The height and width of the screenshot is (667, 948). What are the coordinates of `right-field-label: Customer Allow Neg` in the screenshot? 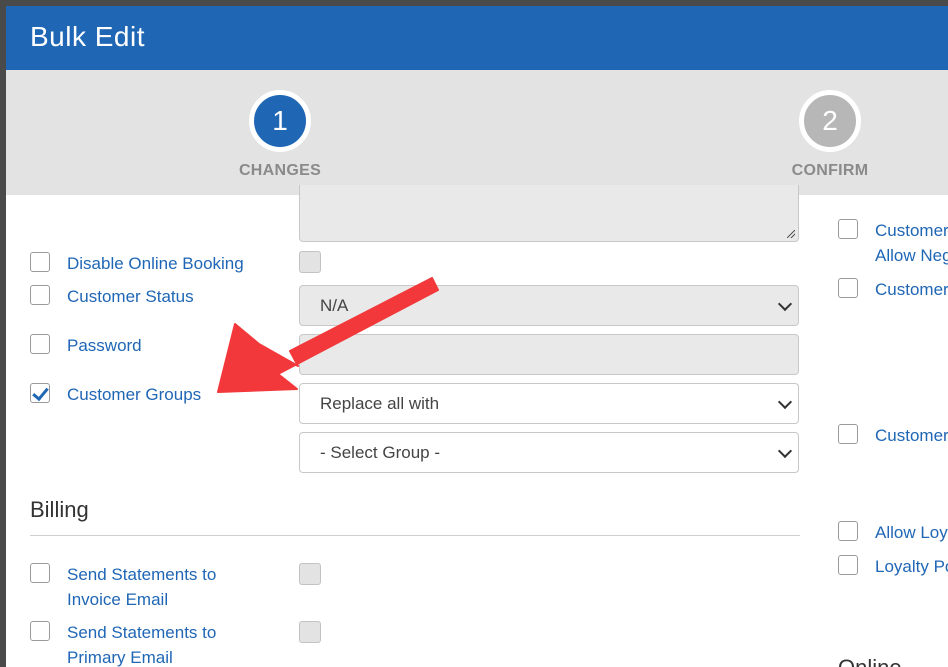 It's located at (911, 243).